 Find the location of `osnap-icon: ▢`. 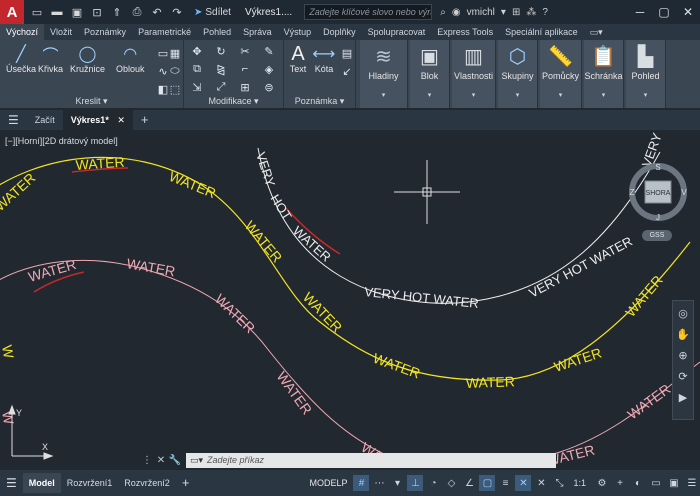

osnap-icon: ▢ is located at coordinates (487, 483).